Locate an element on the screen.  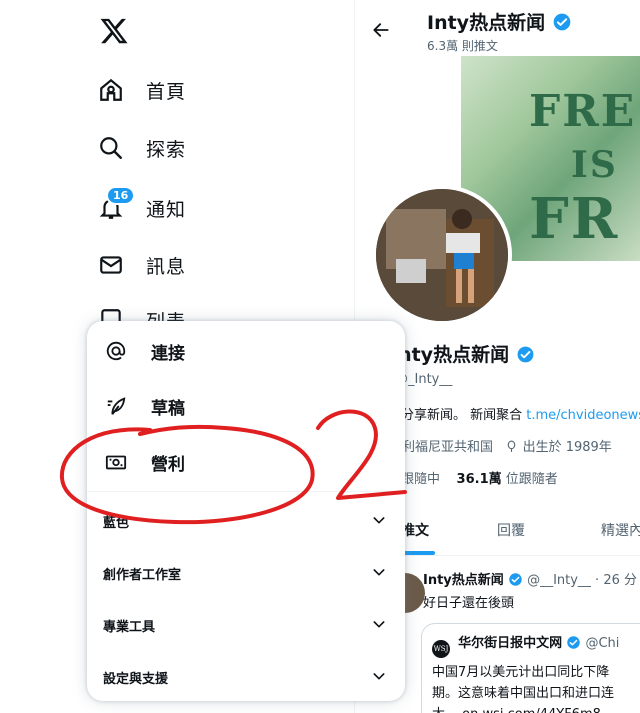
quote-handle: @Chi is located at coordinates (602, 643).